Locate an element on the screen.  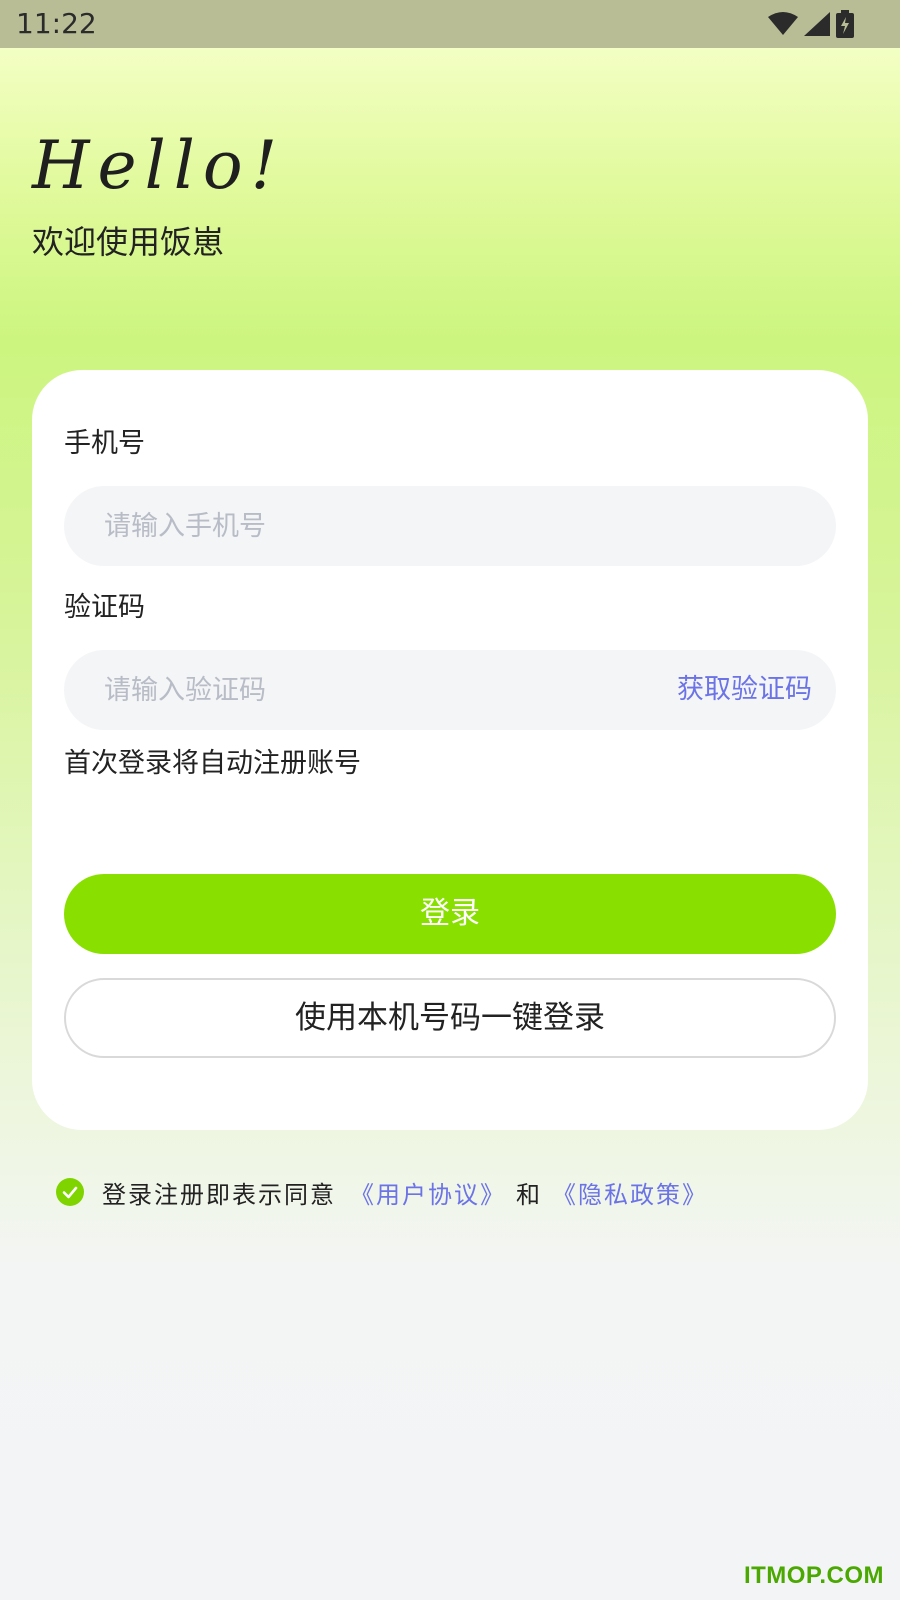
status-bar: 11:22 is located at coordinates (450, 24).